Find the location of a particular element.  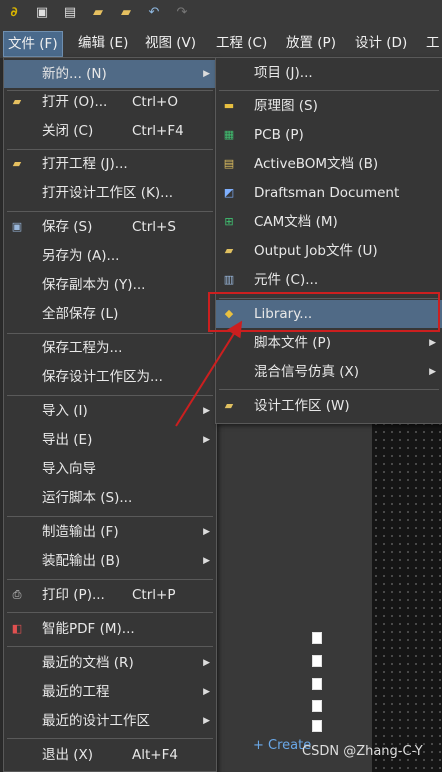

menu-item-label: 关闭 (C) is located at coordinates (68, 131).